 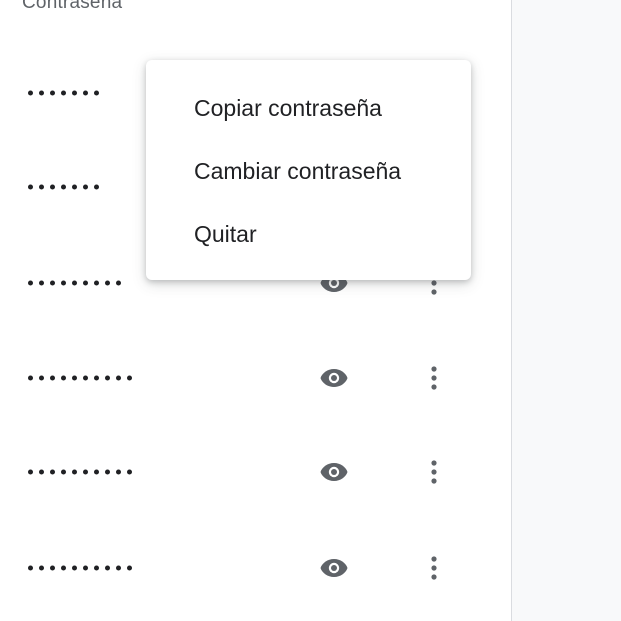 I want to click on menu-item-change-password: Cambiar contraseña, so click(x=308, y=171).